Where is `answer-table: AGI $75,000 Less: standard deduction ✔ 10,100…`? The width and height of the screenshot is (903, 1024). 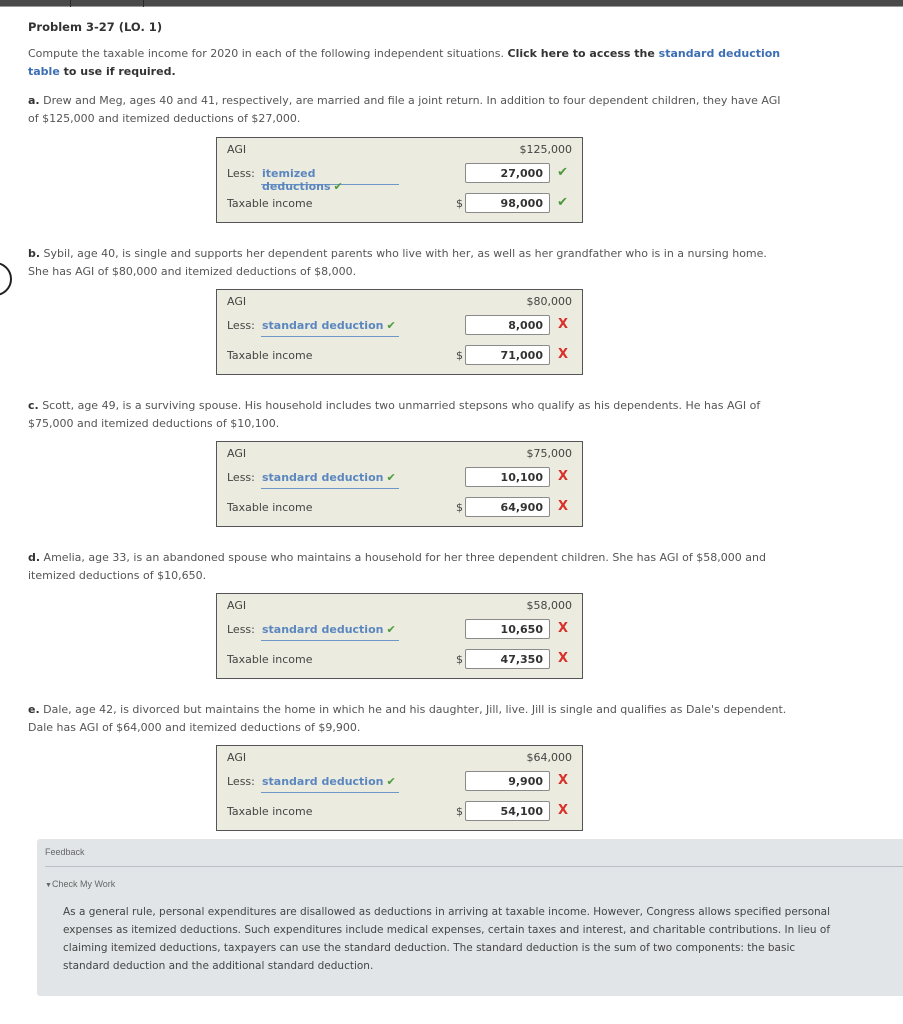
answer-table: AGI $75,000 Less: standard deduction ✔ 10,100… is located at coordinates (399, 484).